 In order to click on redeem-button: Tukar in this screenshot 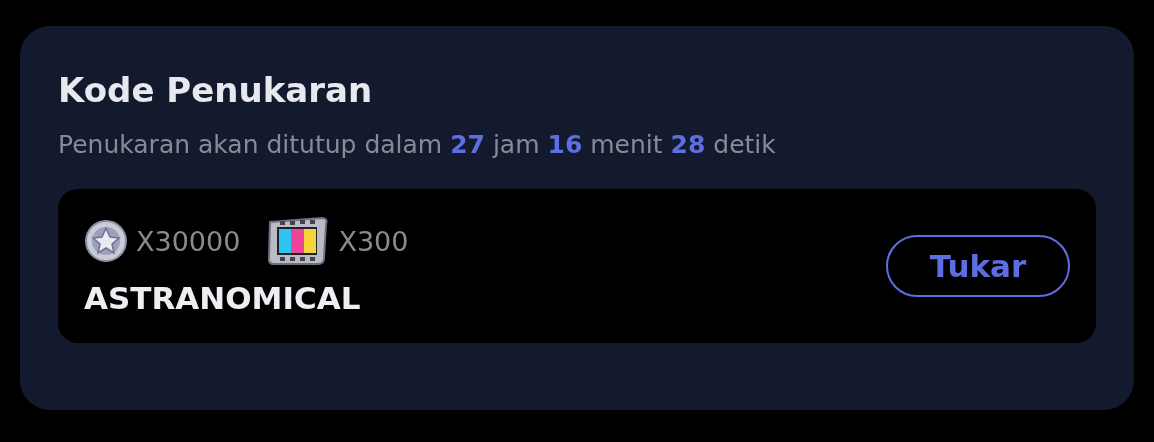, I will do `click(978, 266)`.